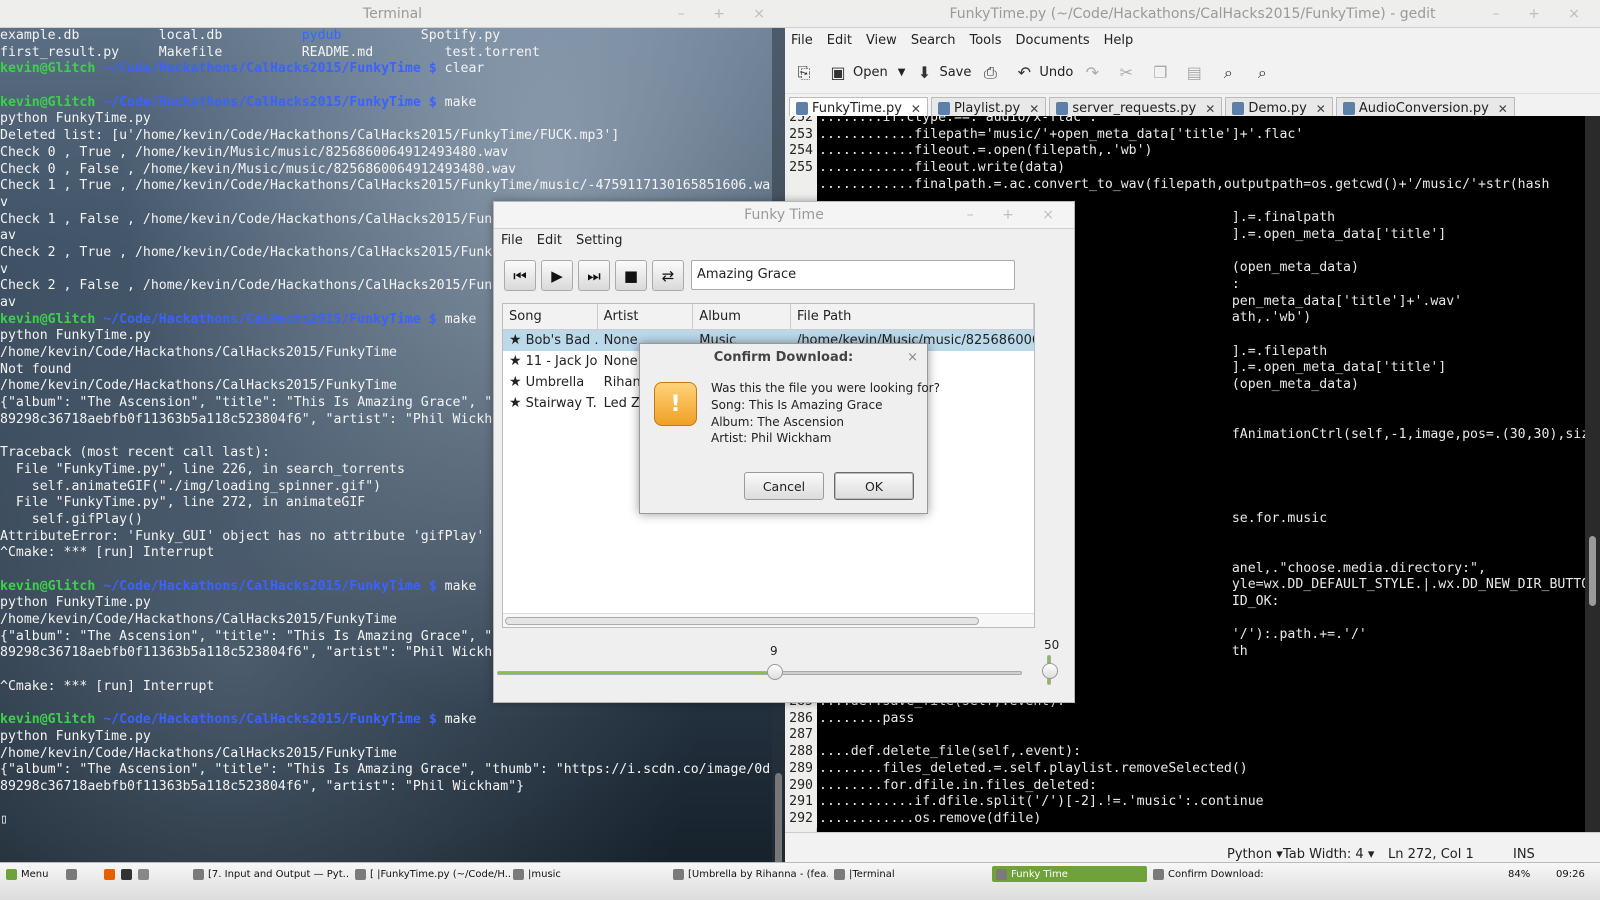  What do you see at coordinates (1592, 474) in the screenshot?
I see `editor-scrollbar` at bounding box center [1592, 474].